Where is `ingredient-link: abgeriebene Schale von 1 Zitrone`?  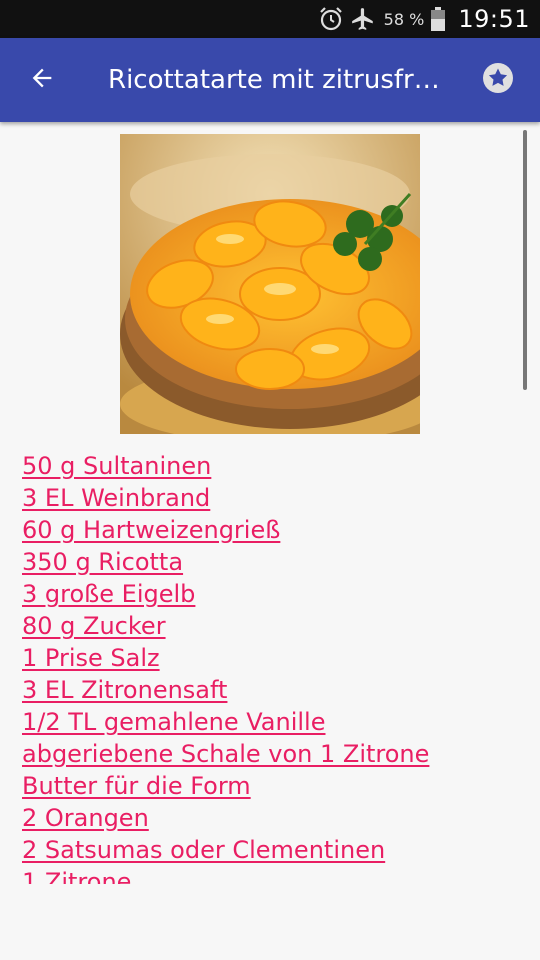 ingredient-link: abgeriebene Schale von 1 Zitrone is located at coordinates (276, 754).